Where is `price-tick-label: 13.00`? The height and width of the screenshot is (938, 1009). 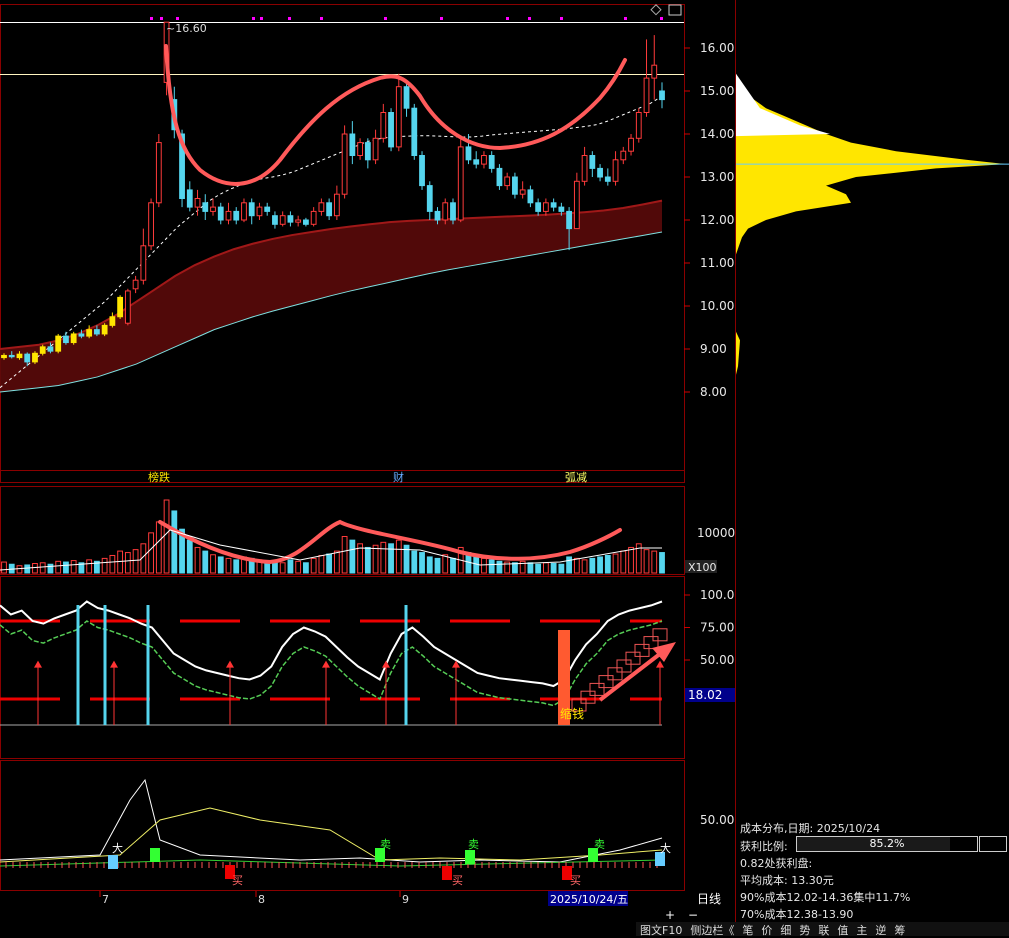 price-tick-label: 13.00 is located at coordinates (717, 177).